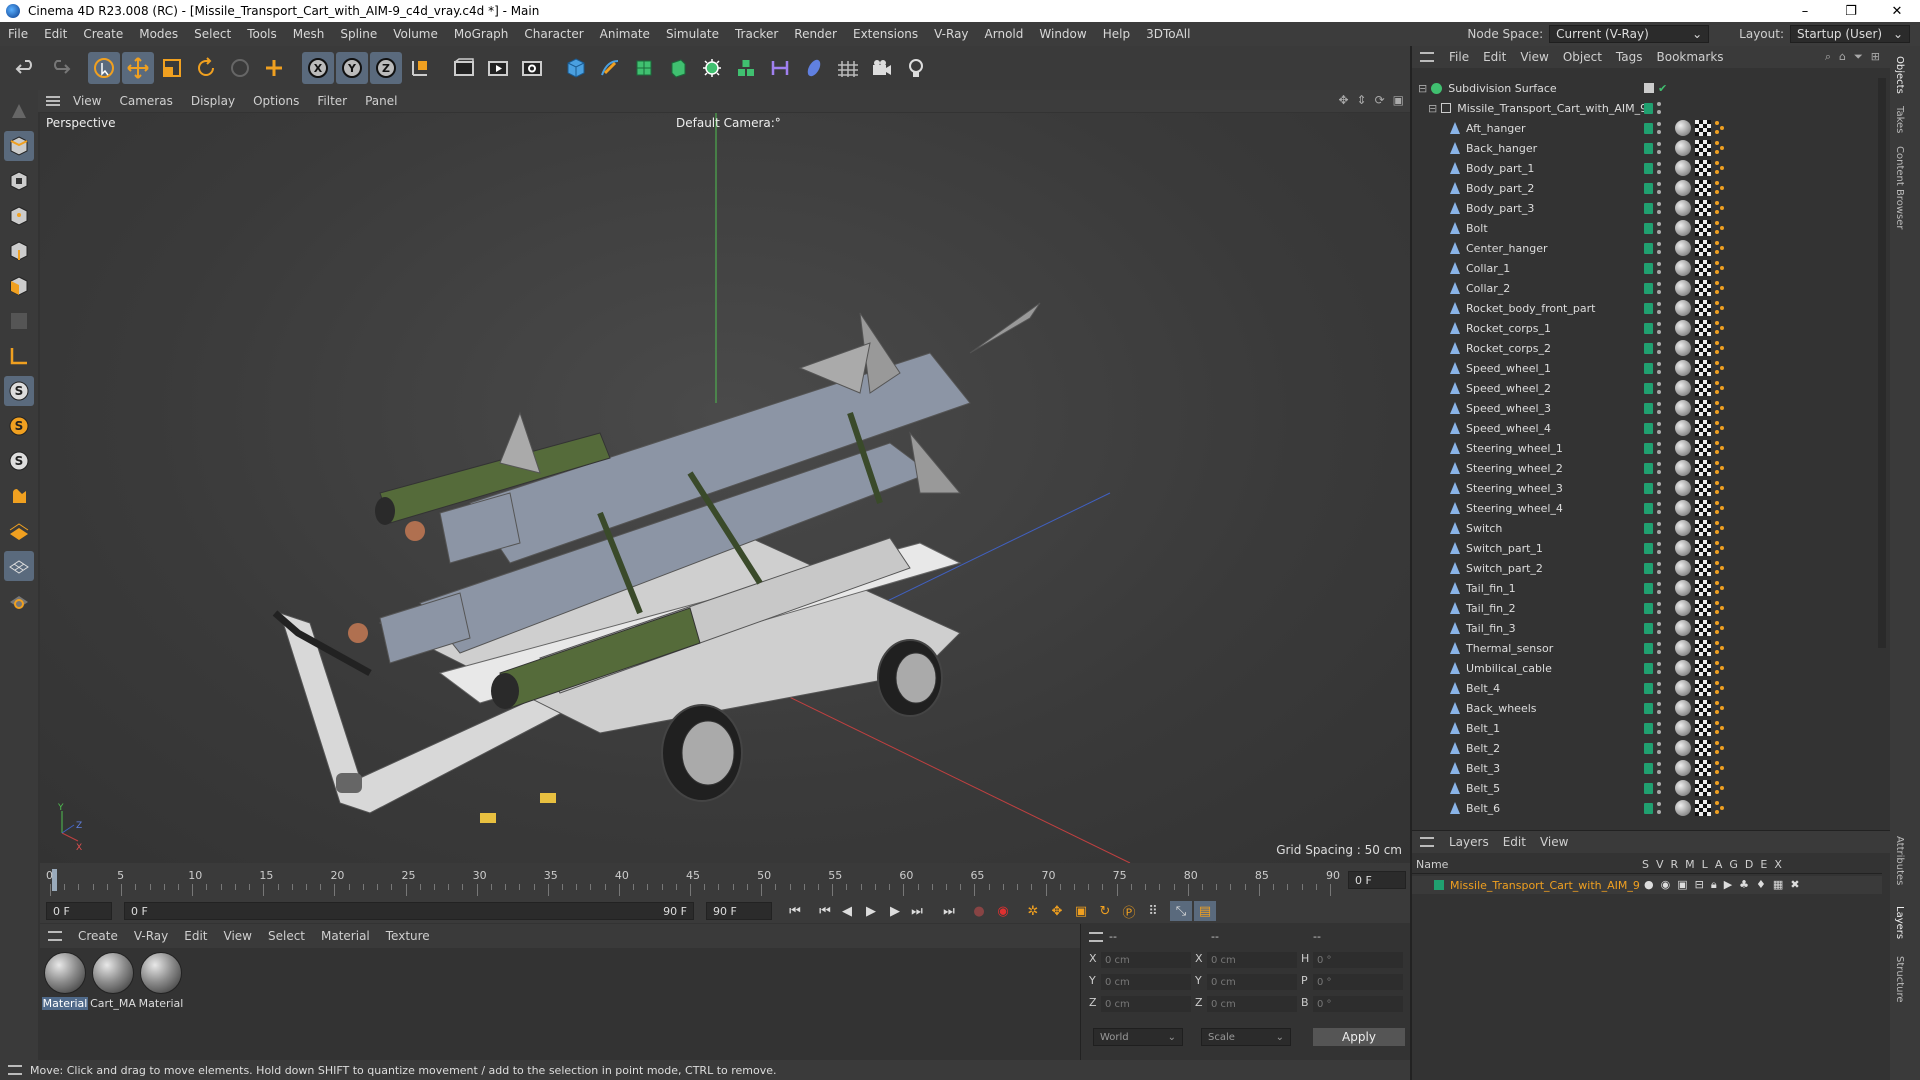 This screenshot has height=1080, width=1920. What do you see at coordinates (1778, 885) in the screenshot?
I see `expression-toggle: ▦` at bounding box center [1778, 885].